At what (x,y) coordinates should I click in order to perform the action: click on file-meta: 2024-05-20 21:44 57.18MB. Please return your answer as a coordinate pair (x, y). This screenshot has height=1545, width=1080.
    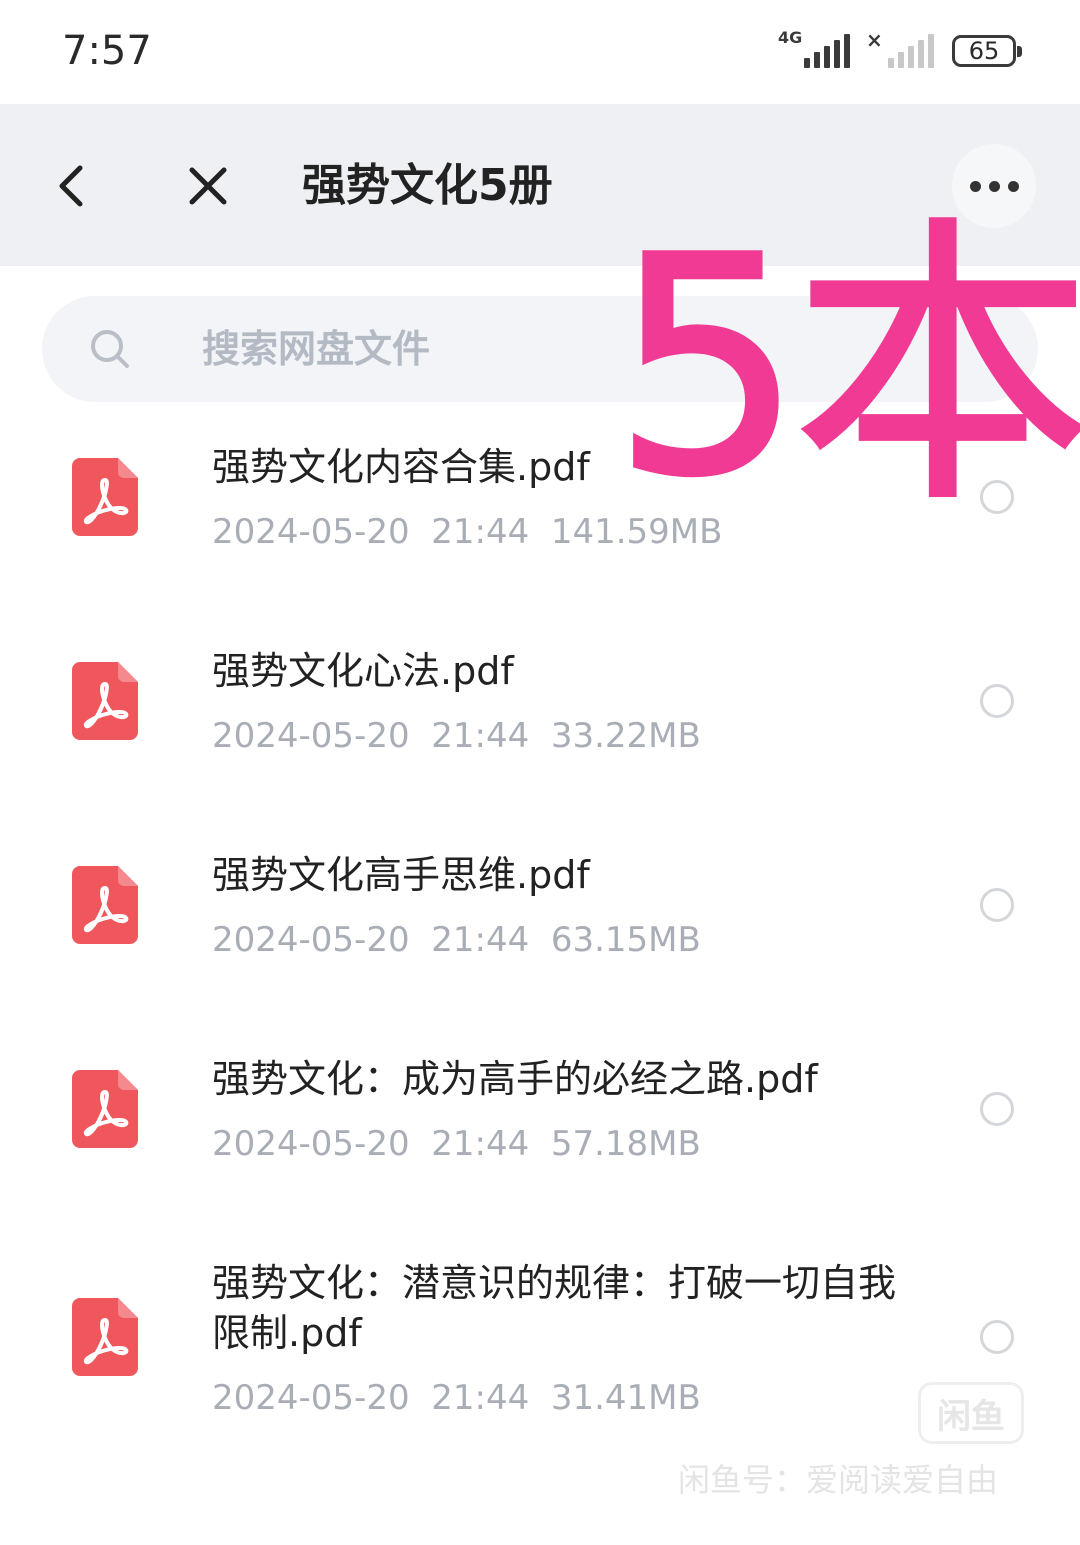
    Looking at the image, I should click on (456, 1144).